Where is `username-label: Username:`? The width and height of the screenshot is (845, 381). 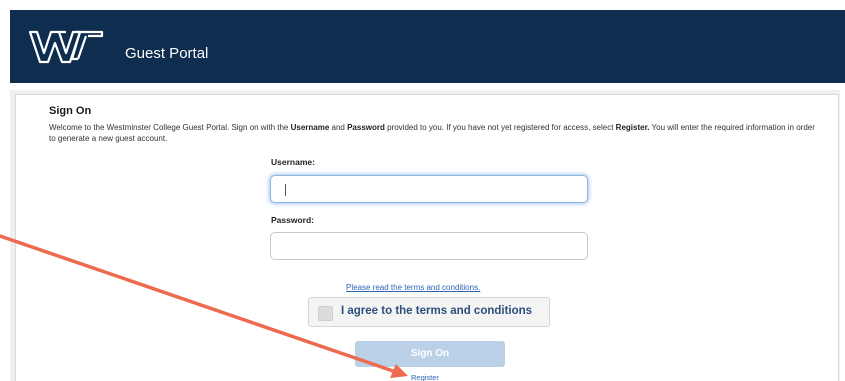 username-label: Username: is located at coordinates (293, 162).